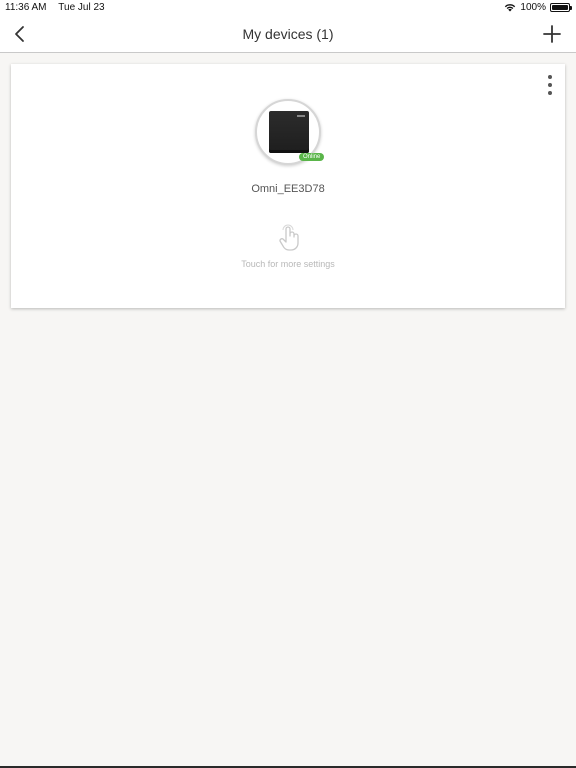 The height and width of the screenshot is (768, 576). I want to click on status-bar-left: 11:36 AM Tue Jul 23, so click(55, 7).